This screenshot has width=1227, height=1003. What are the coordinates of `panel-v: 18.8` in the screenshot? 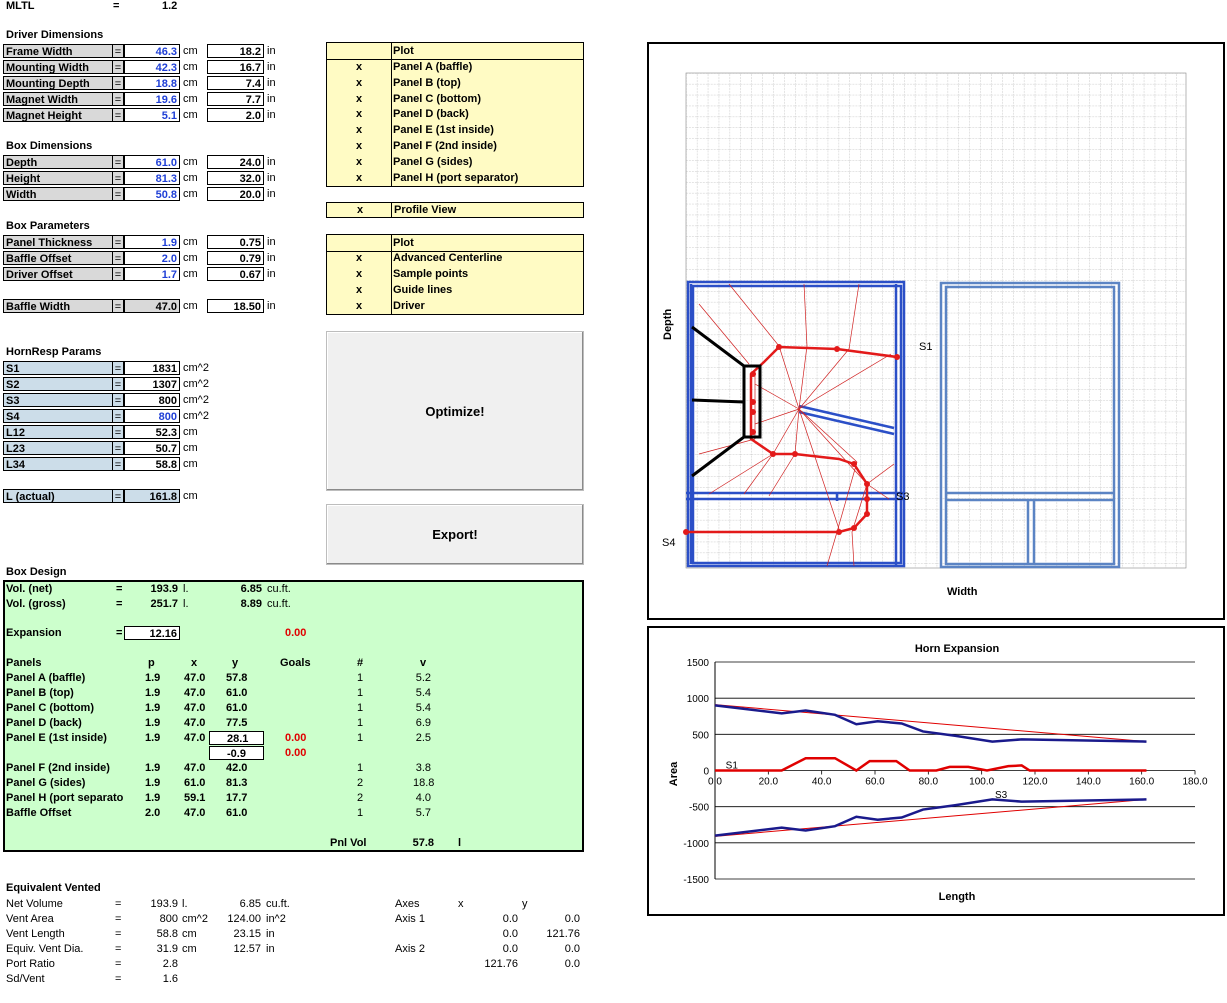 It's located at (424, 783).